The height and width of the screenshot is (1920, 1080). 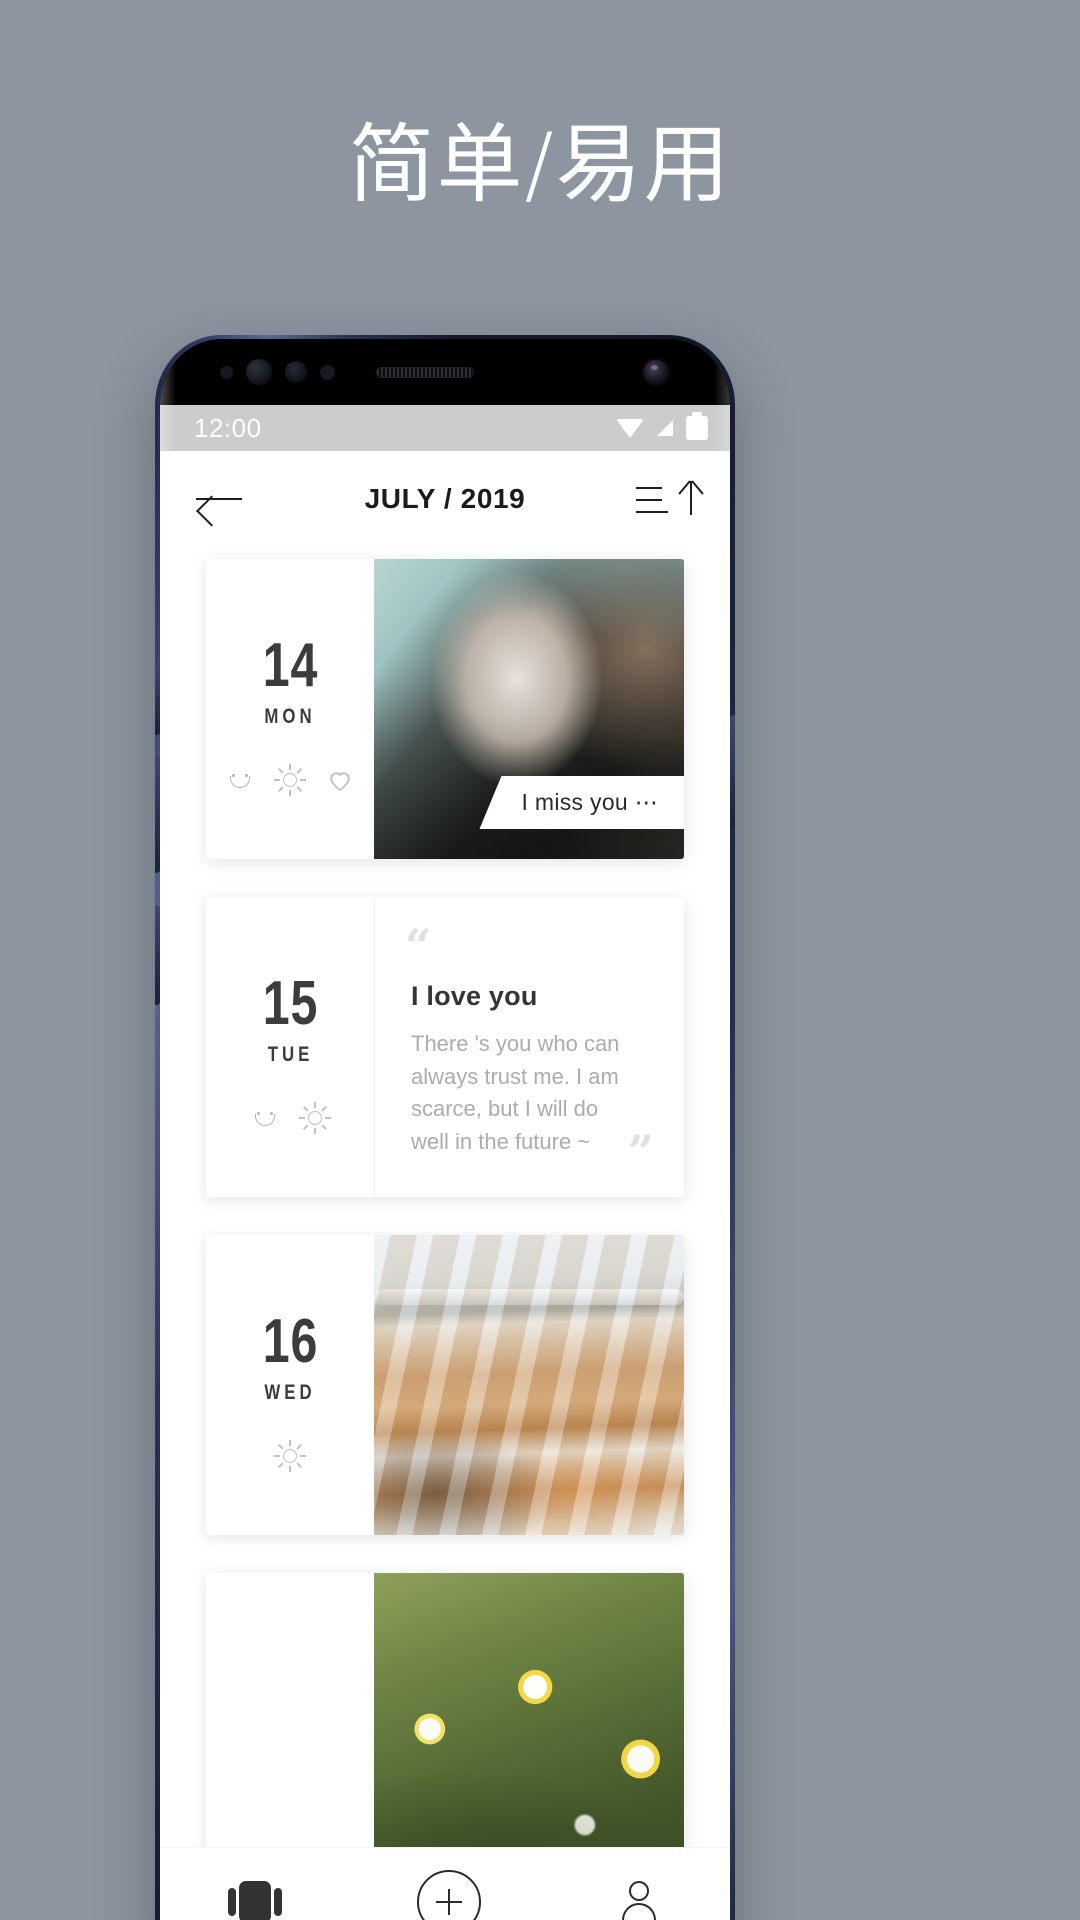 What do you see at coordinates (665, 499) in the screenshot?
I see `sort-ascending-icon` at bounding box center [665, 499].